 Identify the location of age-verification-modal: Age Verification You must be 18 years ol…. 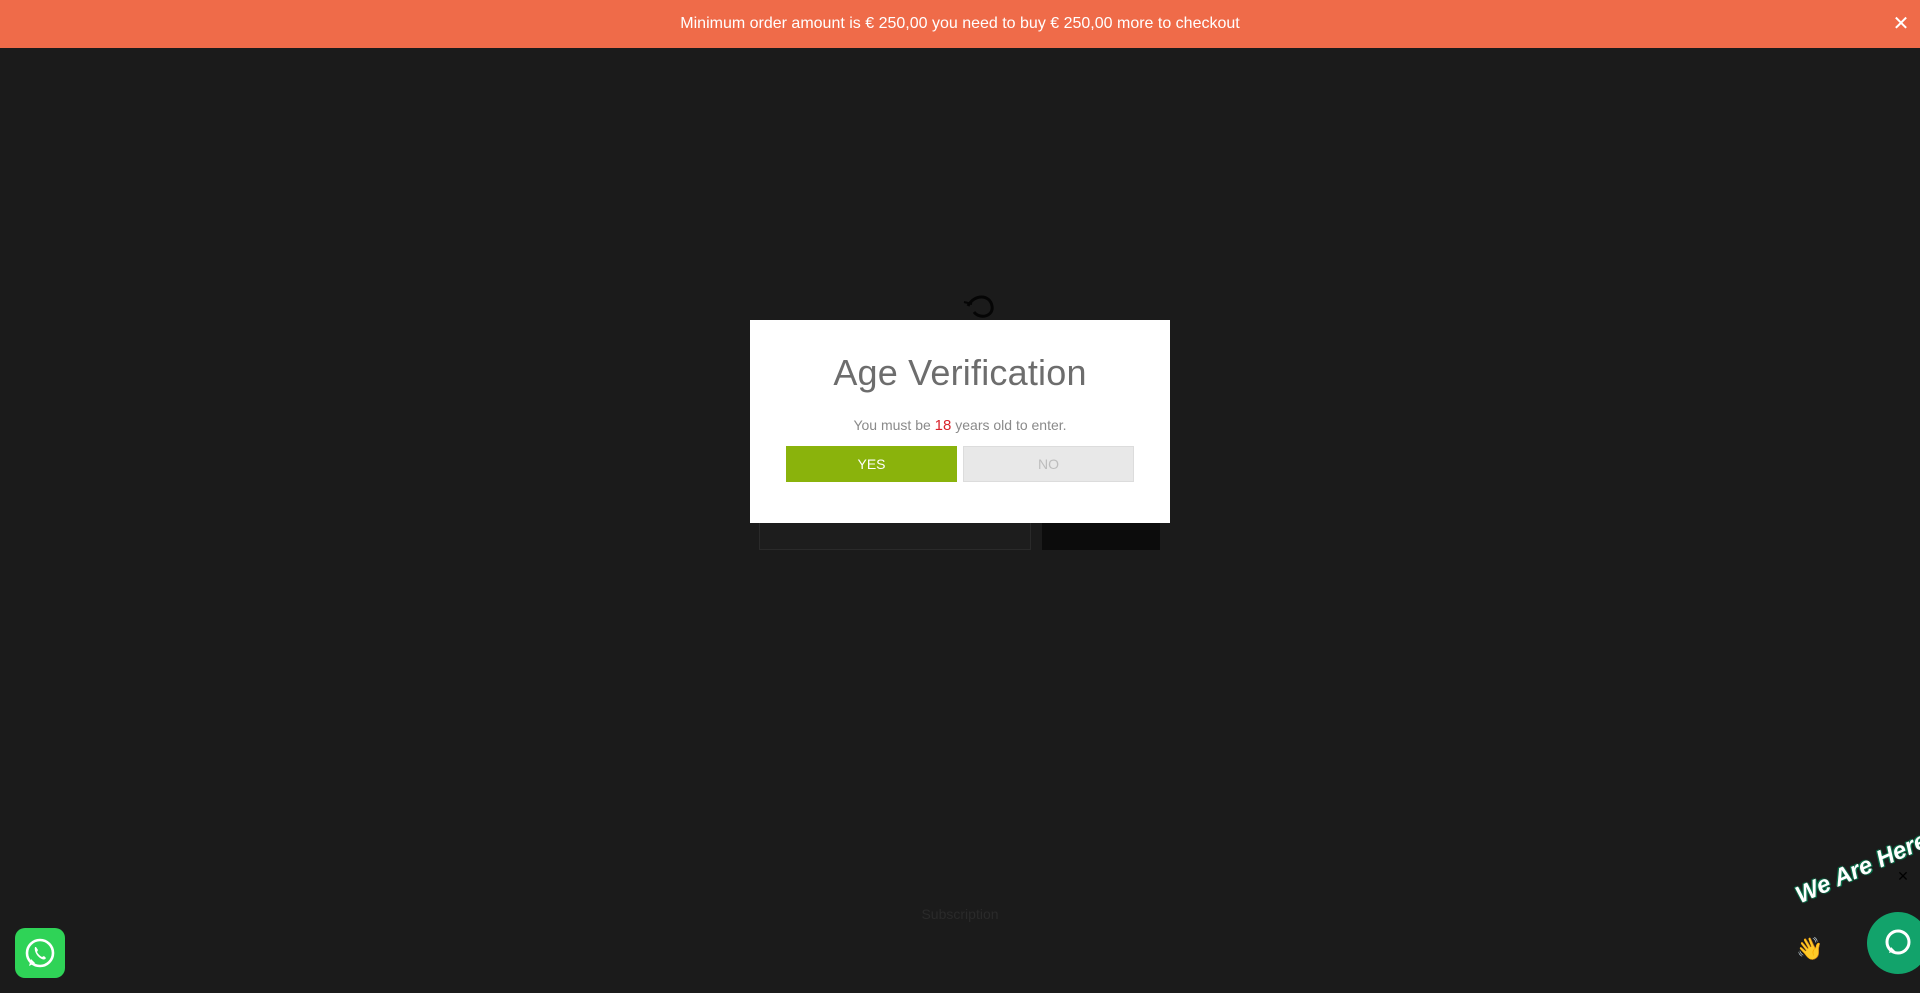
(960, 421).